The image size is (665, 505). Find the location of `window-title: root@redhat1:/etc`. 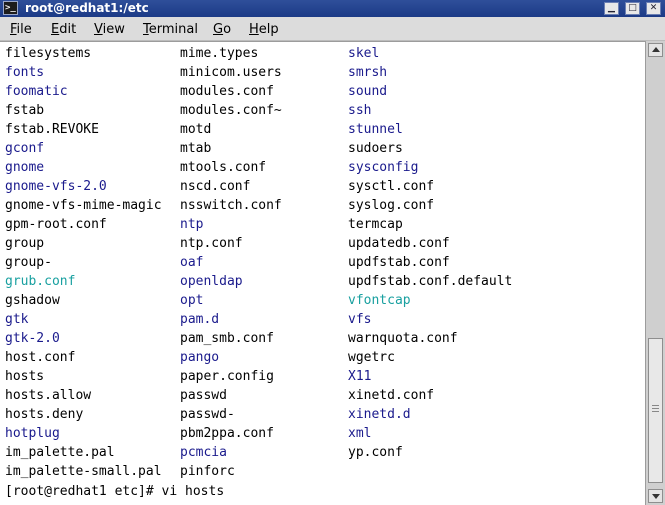

window-title: root@redhat1:/etc is located at coordinates (87, 8).